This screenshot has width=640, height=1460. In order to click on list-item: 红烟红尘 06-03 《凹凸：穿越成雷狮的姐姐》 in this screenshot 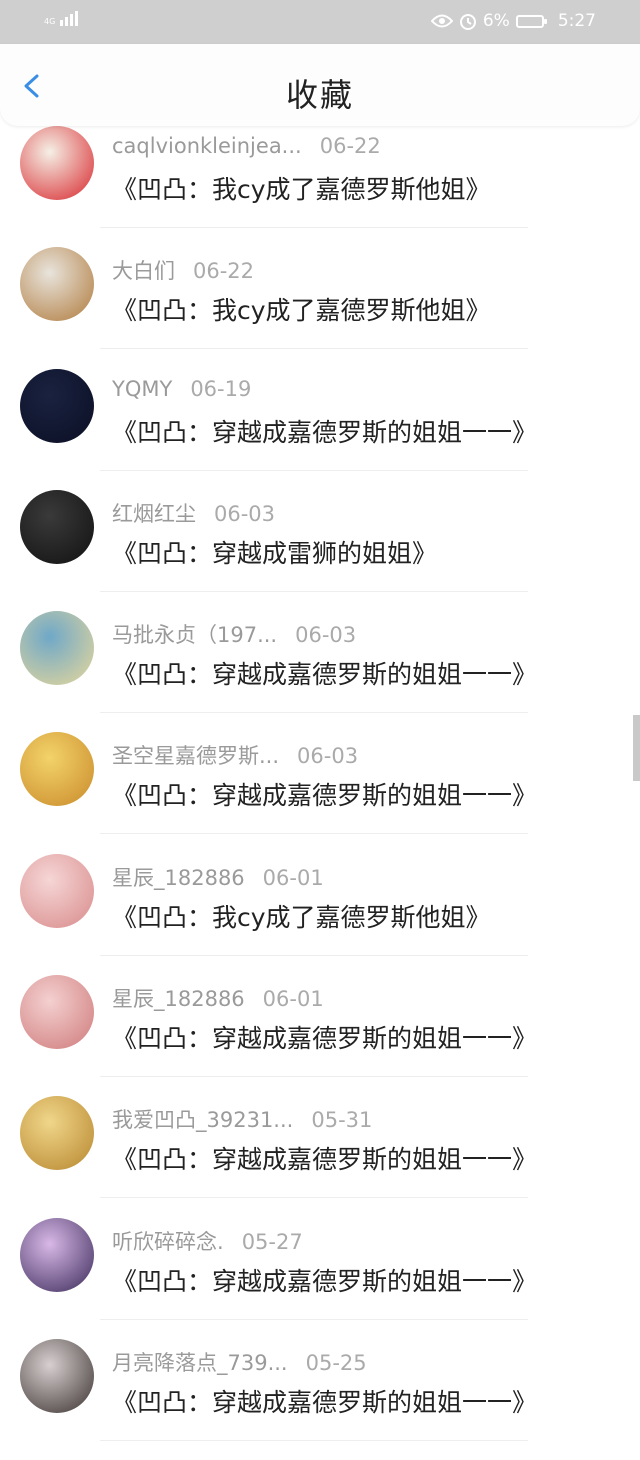, I will do `click(320, 550)`.